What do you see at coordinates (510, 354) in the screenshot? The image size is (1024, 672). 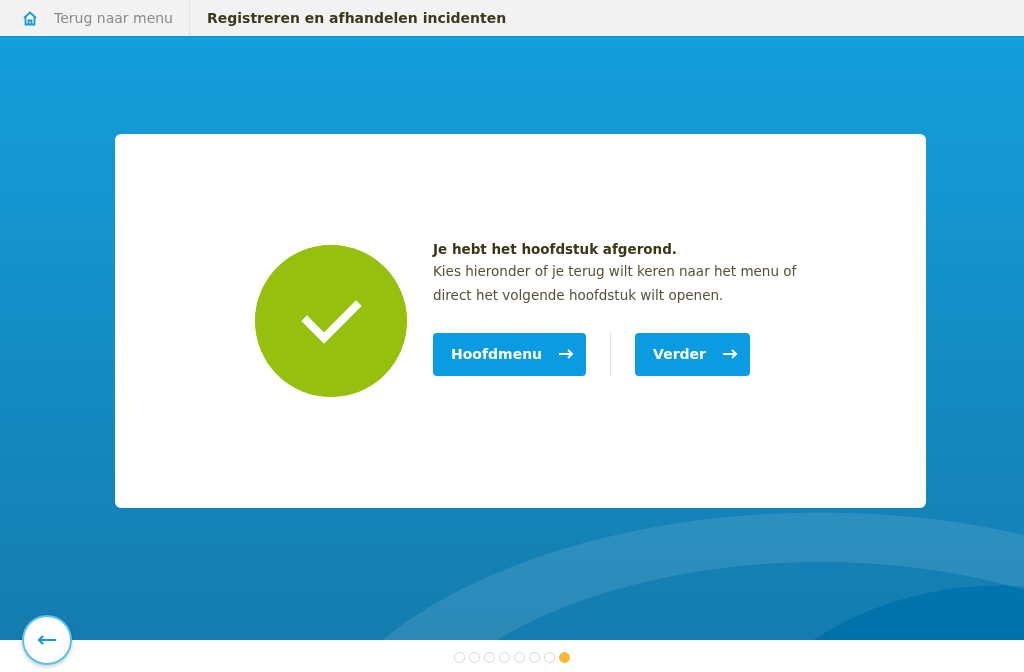 I see `main-menu-button: Hoofdmenu` at bounding box center [510, 354].